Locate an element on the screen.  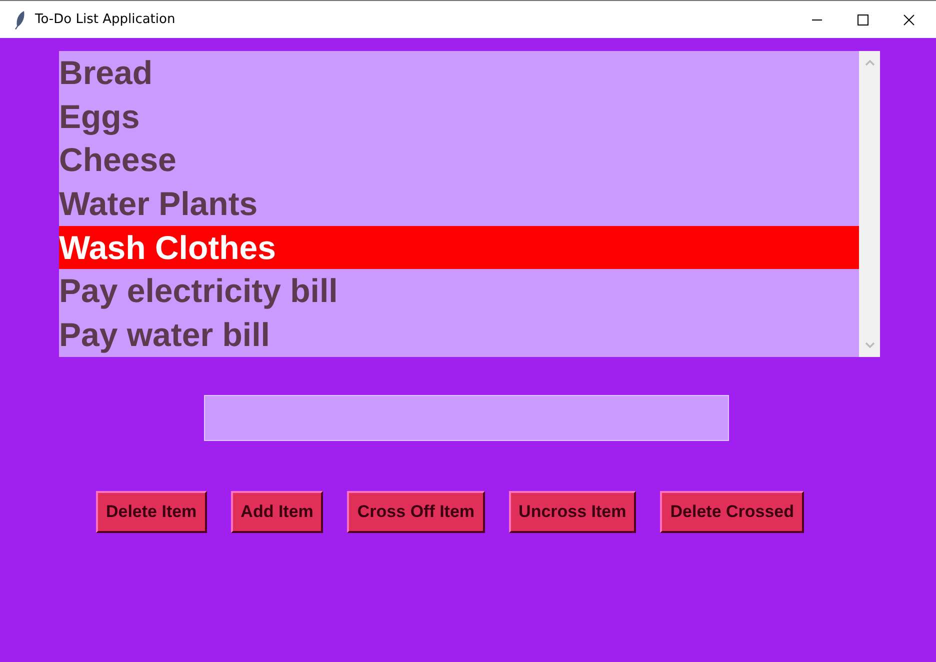
list-item: Eggs is located at coordinates (459, 116).